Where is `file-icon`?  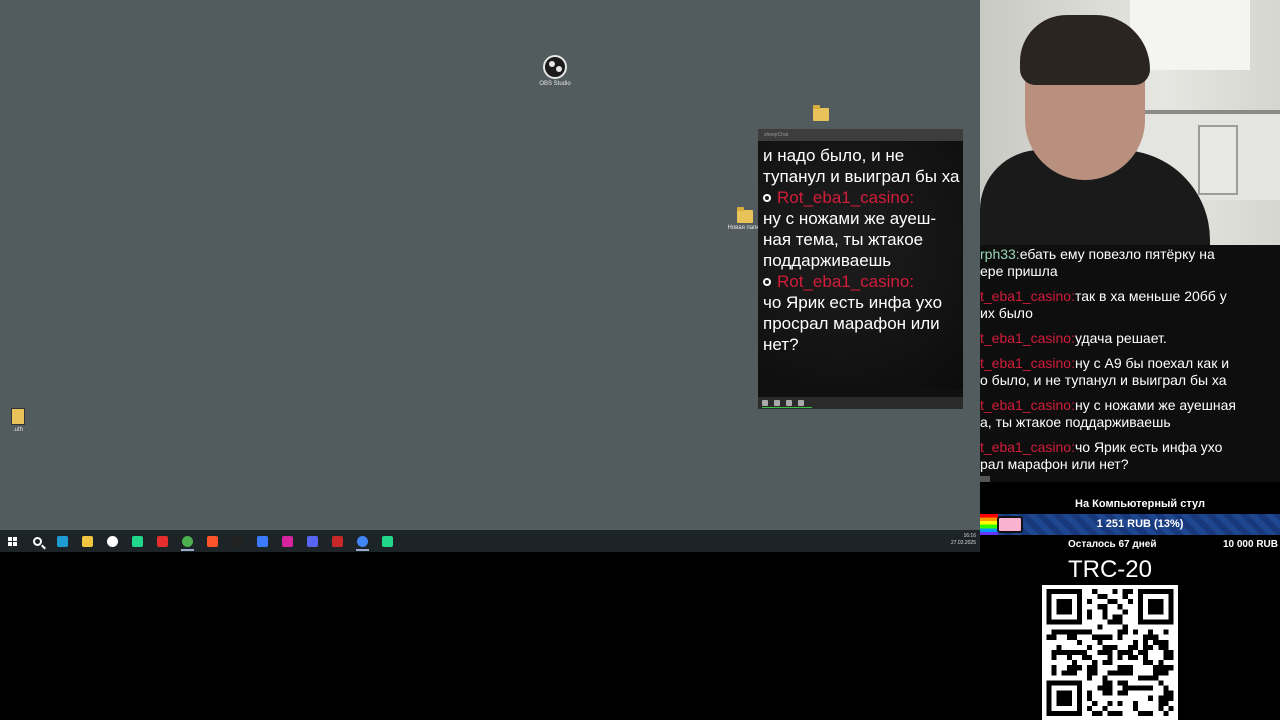 file-icon is located at coordinates (18, 416).